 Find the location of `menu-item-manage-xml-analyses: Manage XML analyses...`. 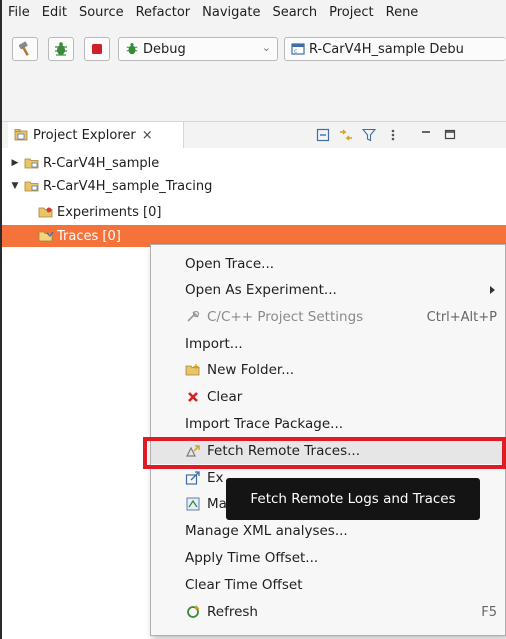

menu-item-manage-xml-analyses: Manage XML analyses... is located at coordinates (328, 531).